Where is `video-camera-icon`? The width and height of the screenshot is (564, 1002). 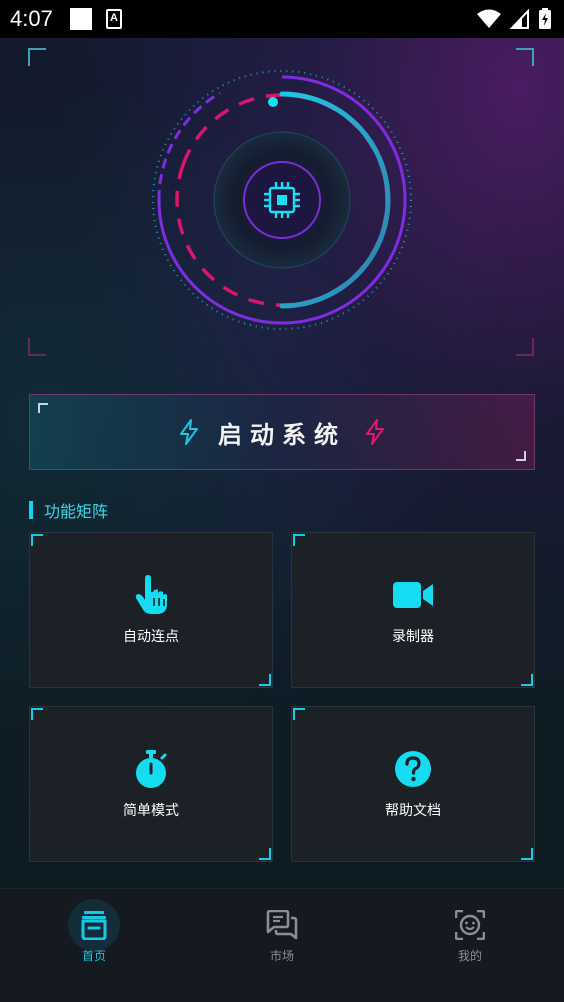
video-camera-icon is located at coordinates (413, 595).